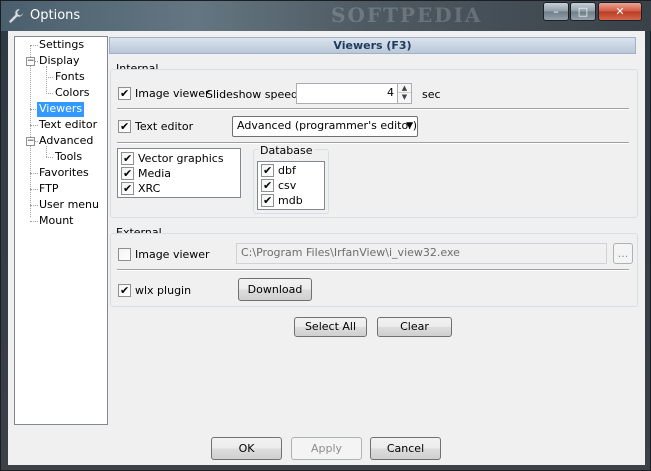 The image size is (651, 471). Describe the element at coordinates (154, 291) in the screenshot. I see `wlx-plugin-checkbox: wlx plugin` at that location.